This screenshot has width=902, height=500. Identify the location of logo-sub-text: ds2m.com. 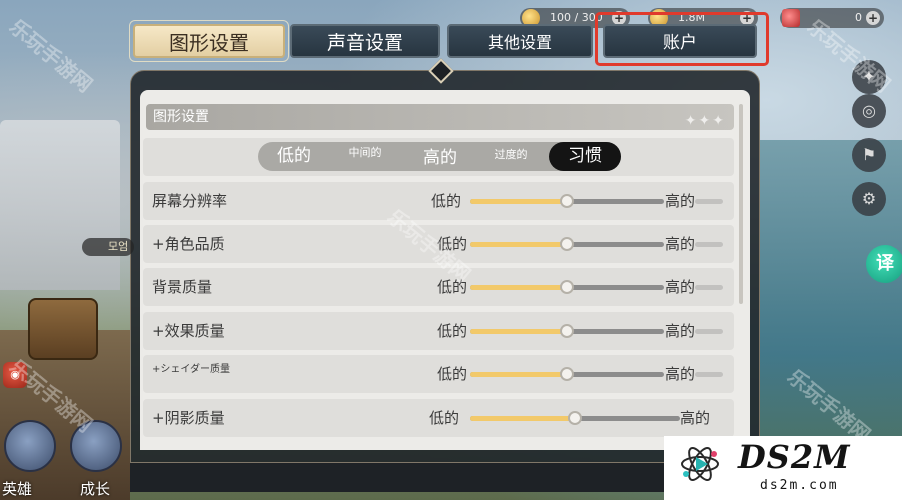
(799, 485).